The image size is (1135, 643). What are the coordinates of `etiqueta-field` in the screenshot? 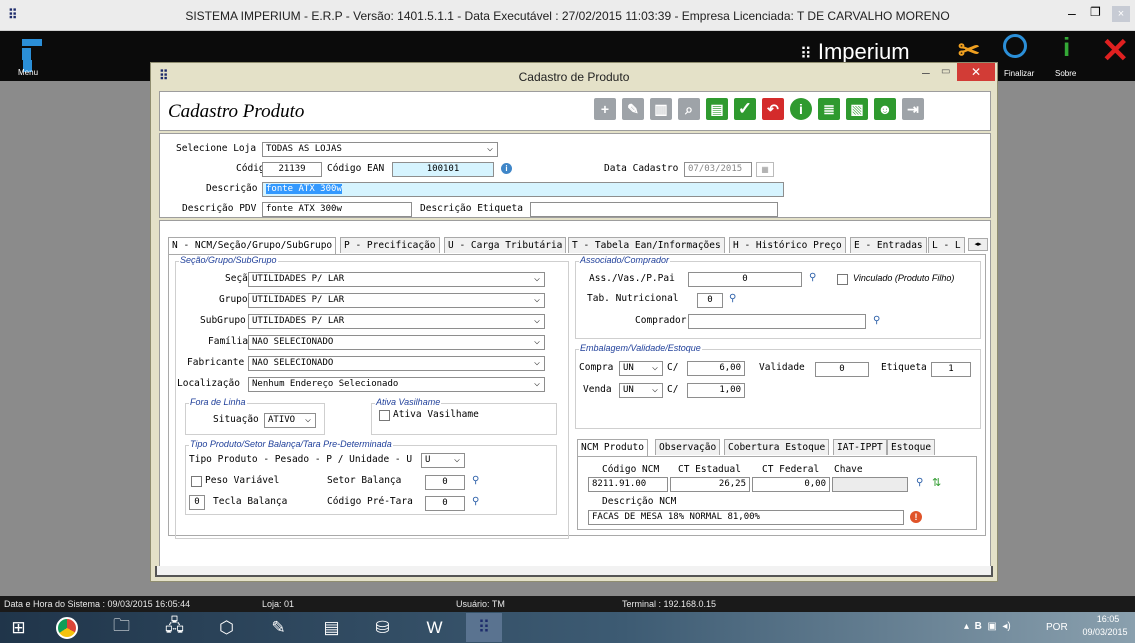 It's located at (654, 209).